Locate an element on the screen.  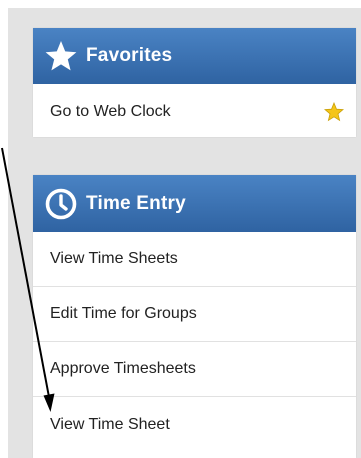
time-entry-item-edit-time-for-groups: Edit Time for Groups is located at coordinates (194, 314).